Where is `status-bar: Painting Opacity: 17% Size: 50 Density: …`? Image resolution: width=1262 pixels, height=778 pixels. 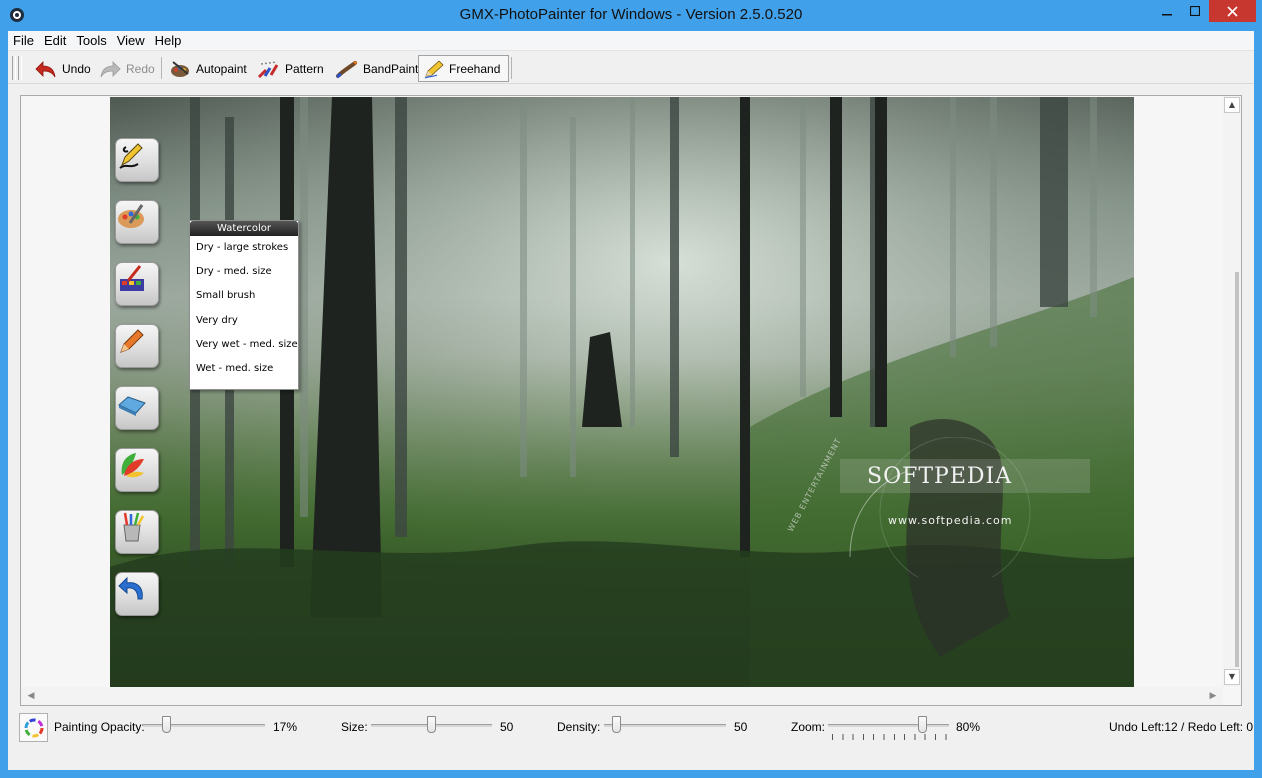
status-bar: Painting Opacity: 17% Size: 50 Density: … is located at coordinates (631, 738).